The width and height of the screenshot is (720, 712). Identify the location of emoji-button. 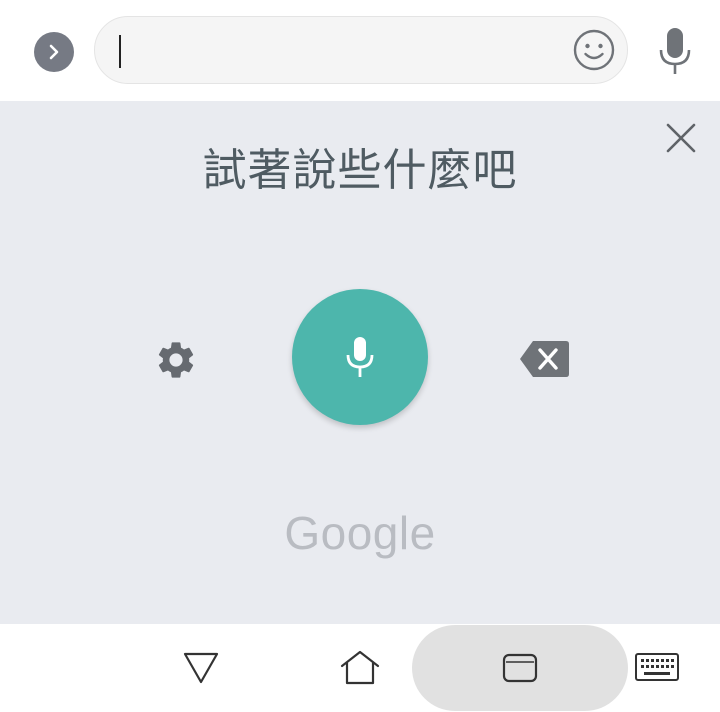
(594, 50).